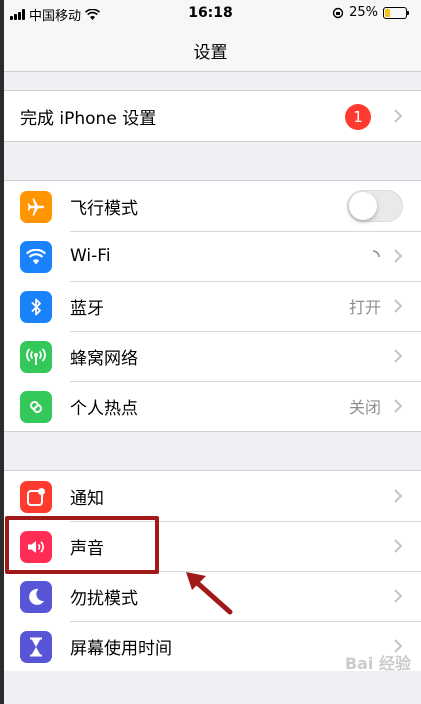 Image resolution: width=421 pixels, height=704 pixels. I want to click on bluetooth-status: 打开, so click(364, 307).